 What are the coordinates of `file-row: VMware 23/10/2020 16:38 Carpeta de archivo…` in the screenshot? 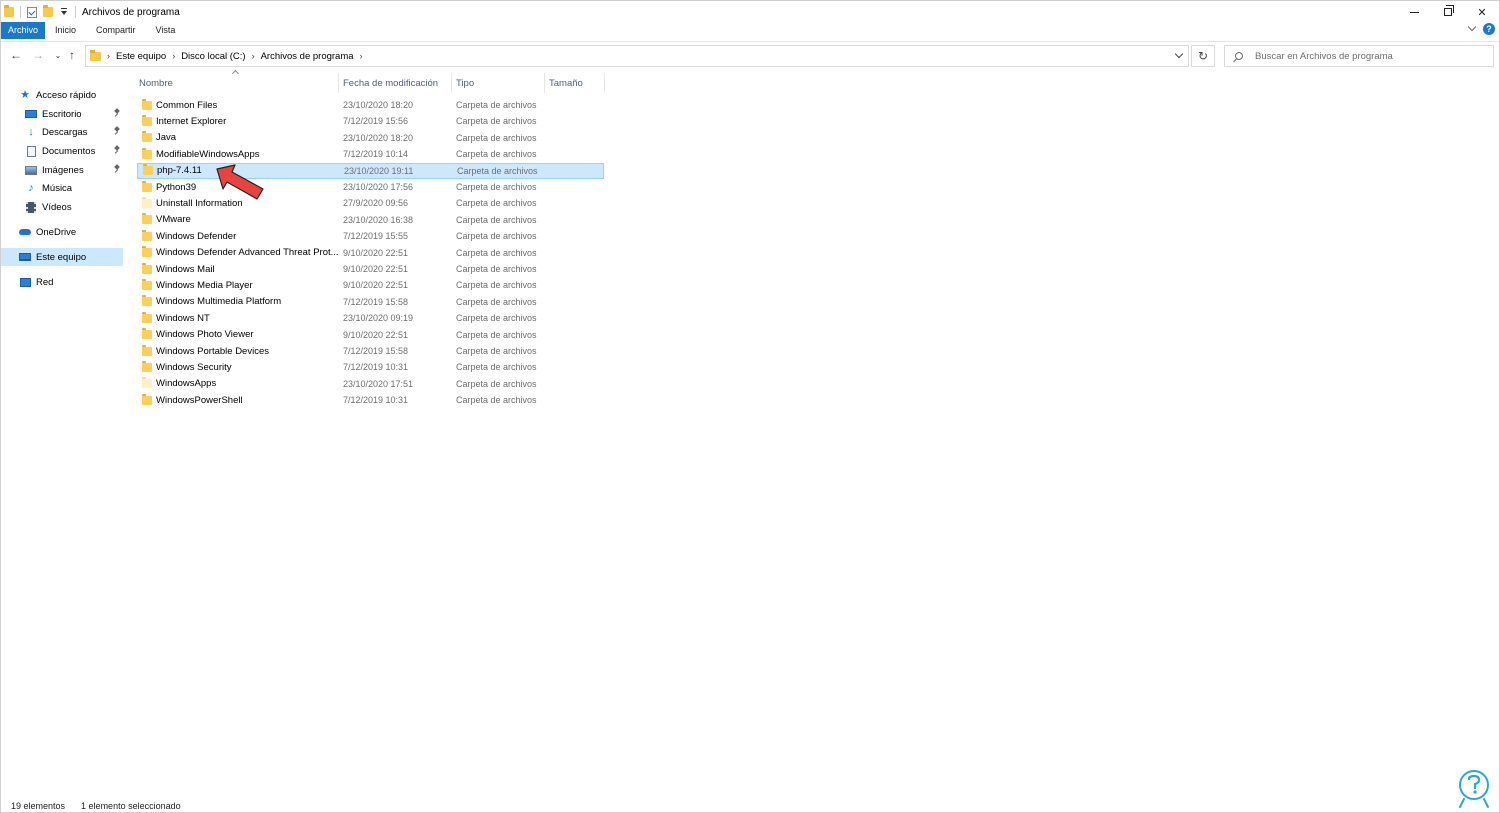 It's located at (370, 220).